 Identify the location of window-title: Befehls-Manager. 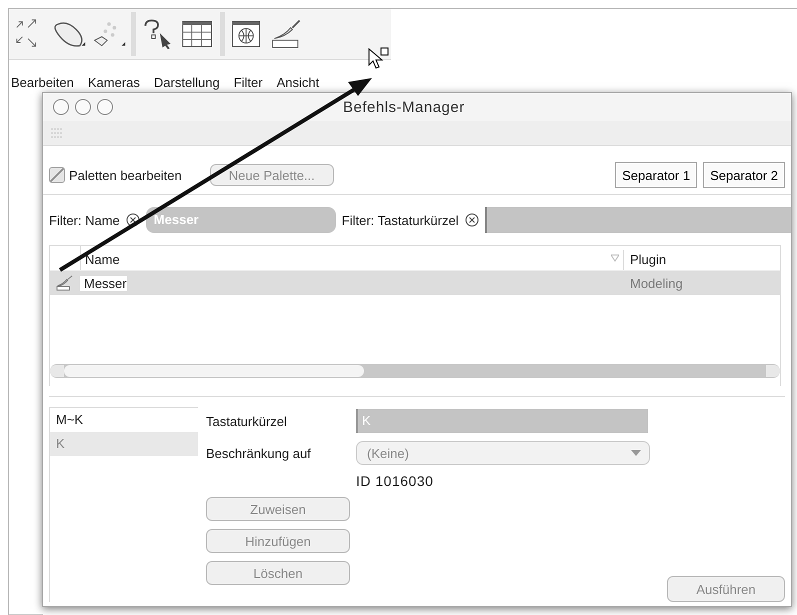
(404, 107).